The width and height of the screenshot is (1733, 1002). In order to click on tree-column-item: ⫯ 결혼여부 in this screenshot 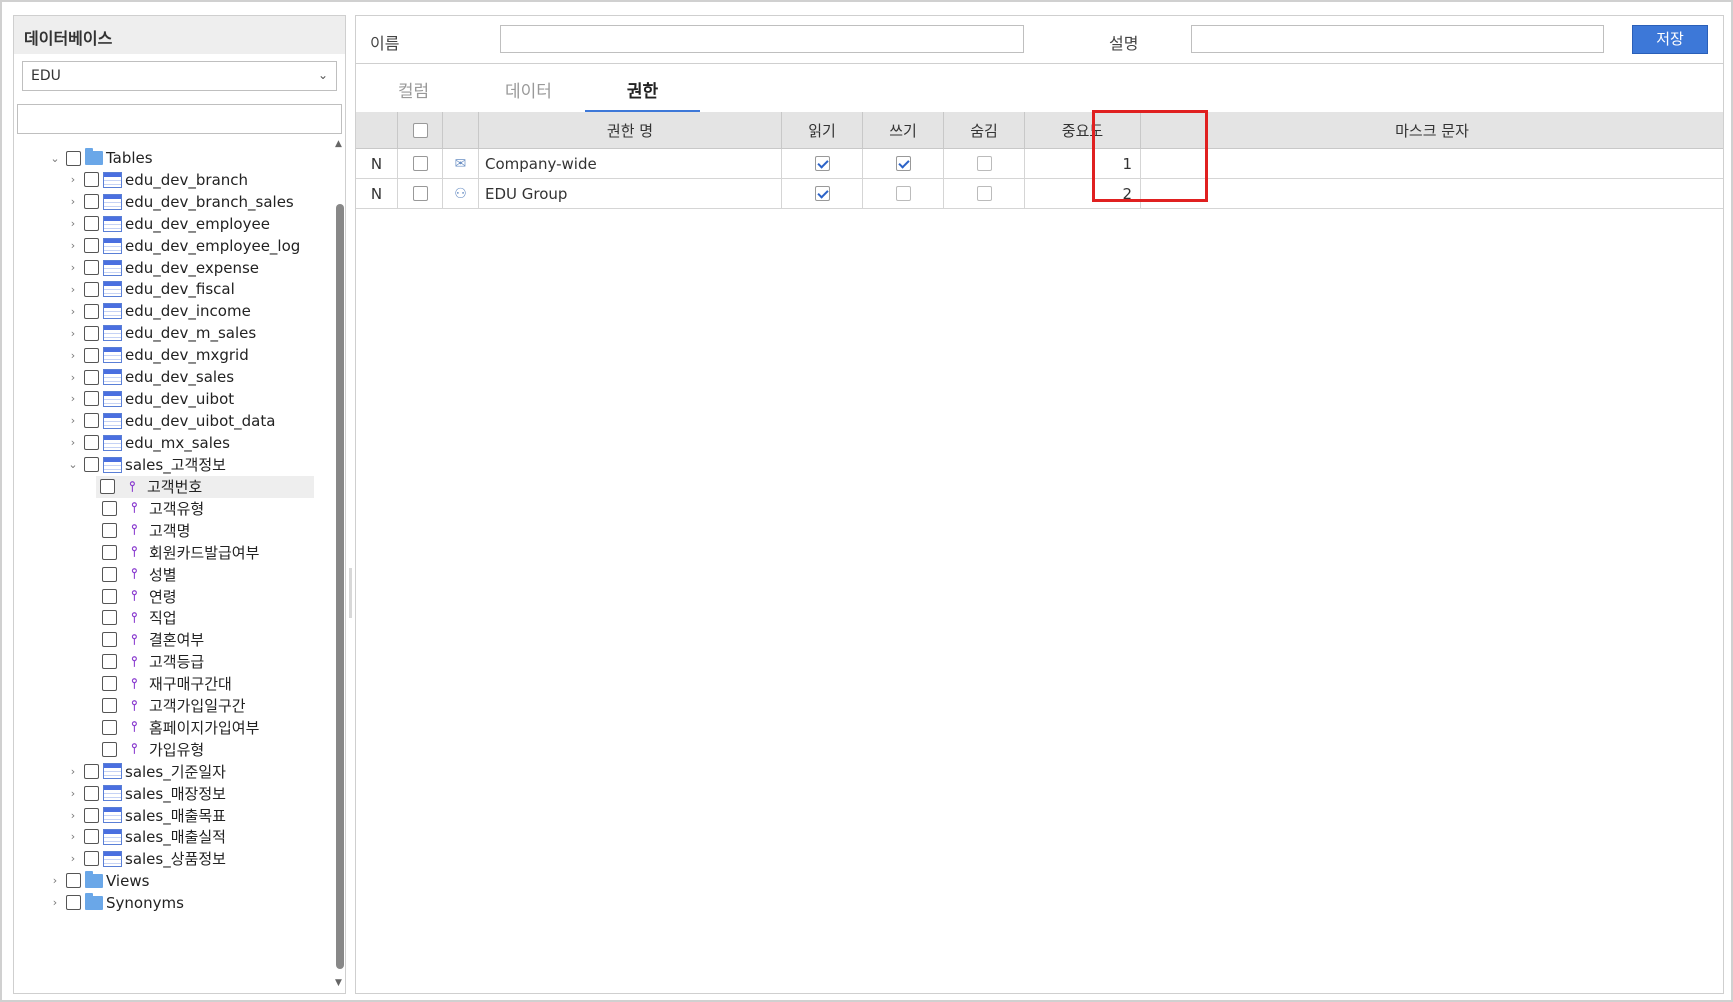, I will do `click(174, 640)`.